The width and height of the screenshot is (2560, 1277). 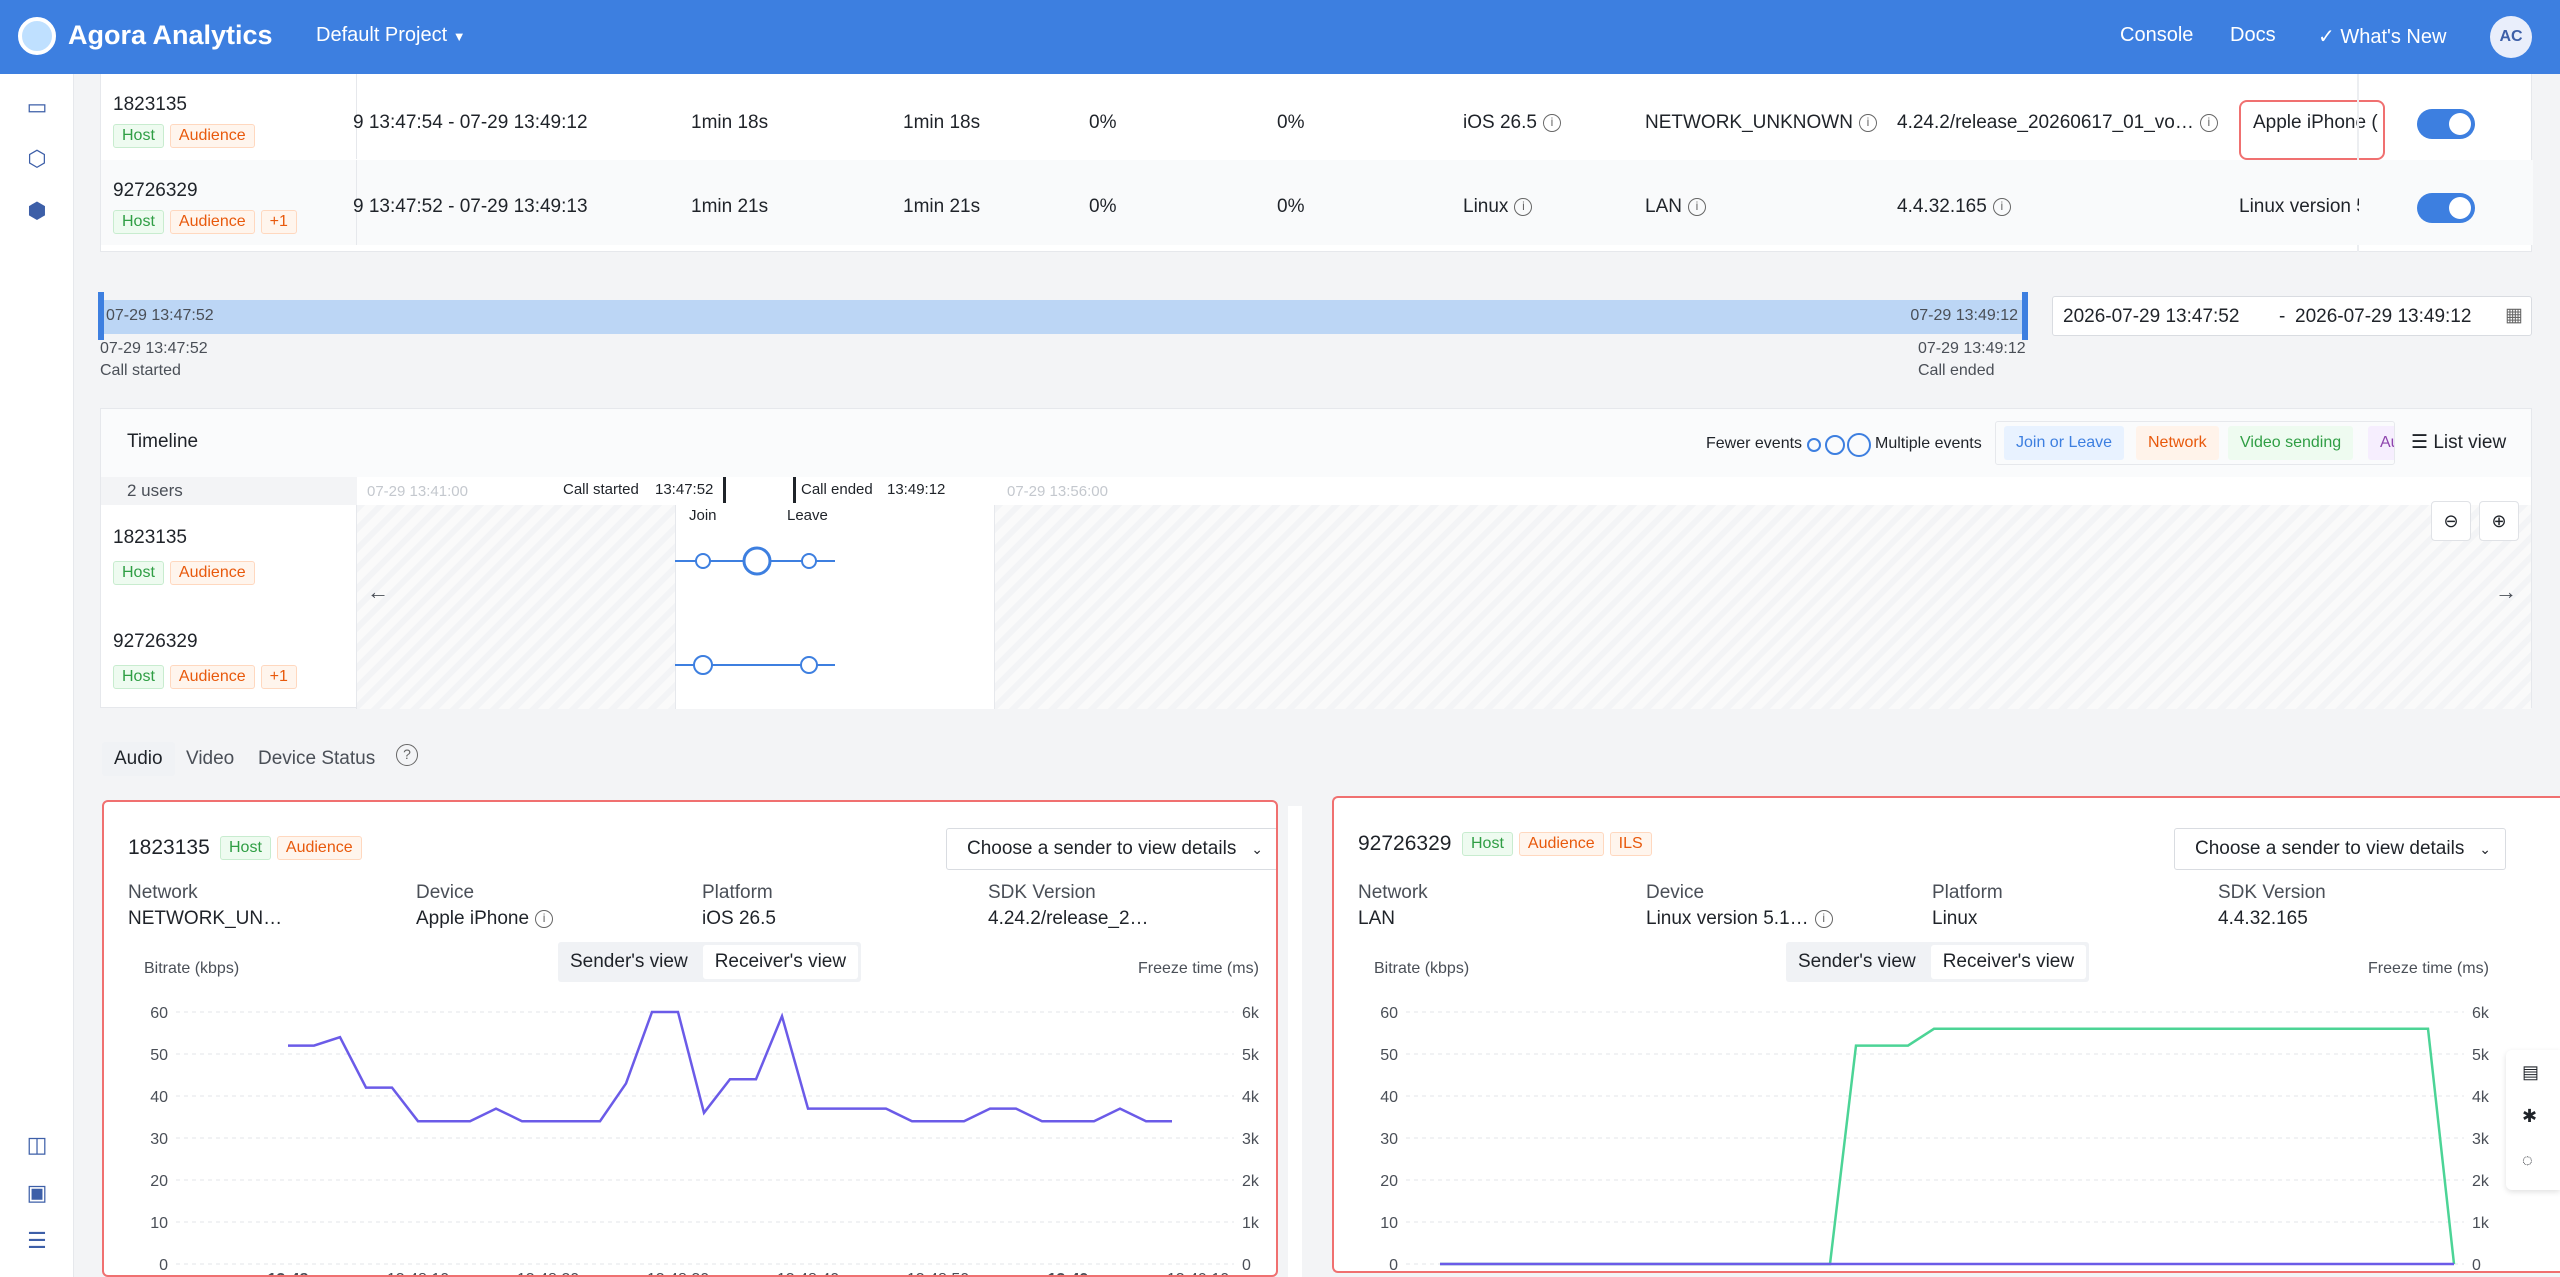 I want to click on y-tick-label: 10, so click(x=159, y=1223).